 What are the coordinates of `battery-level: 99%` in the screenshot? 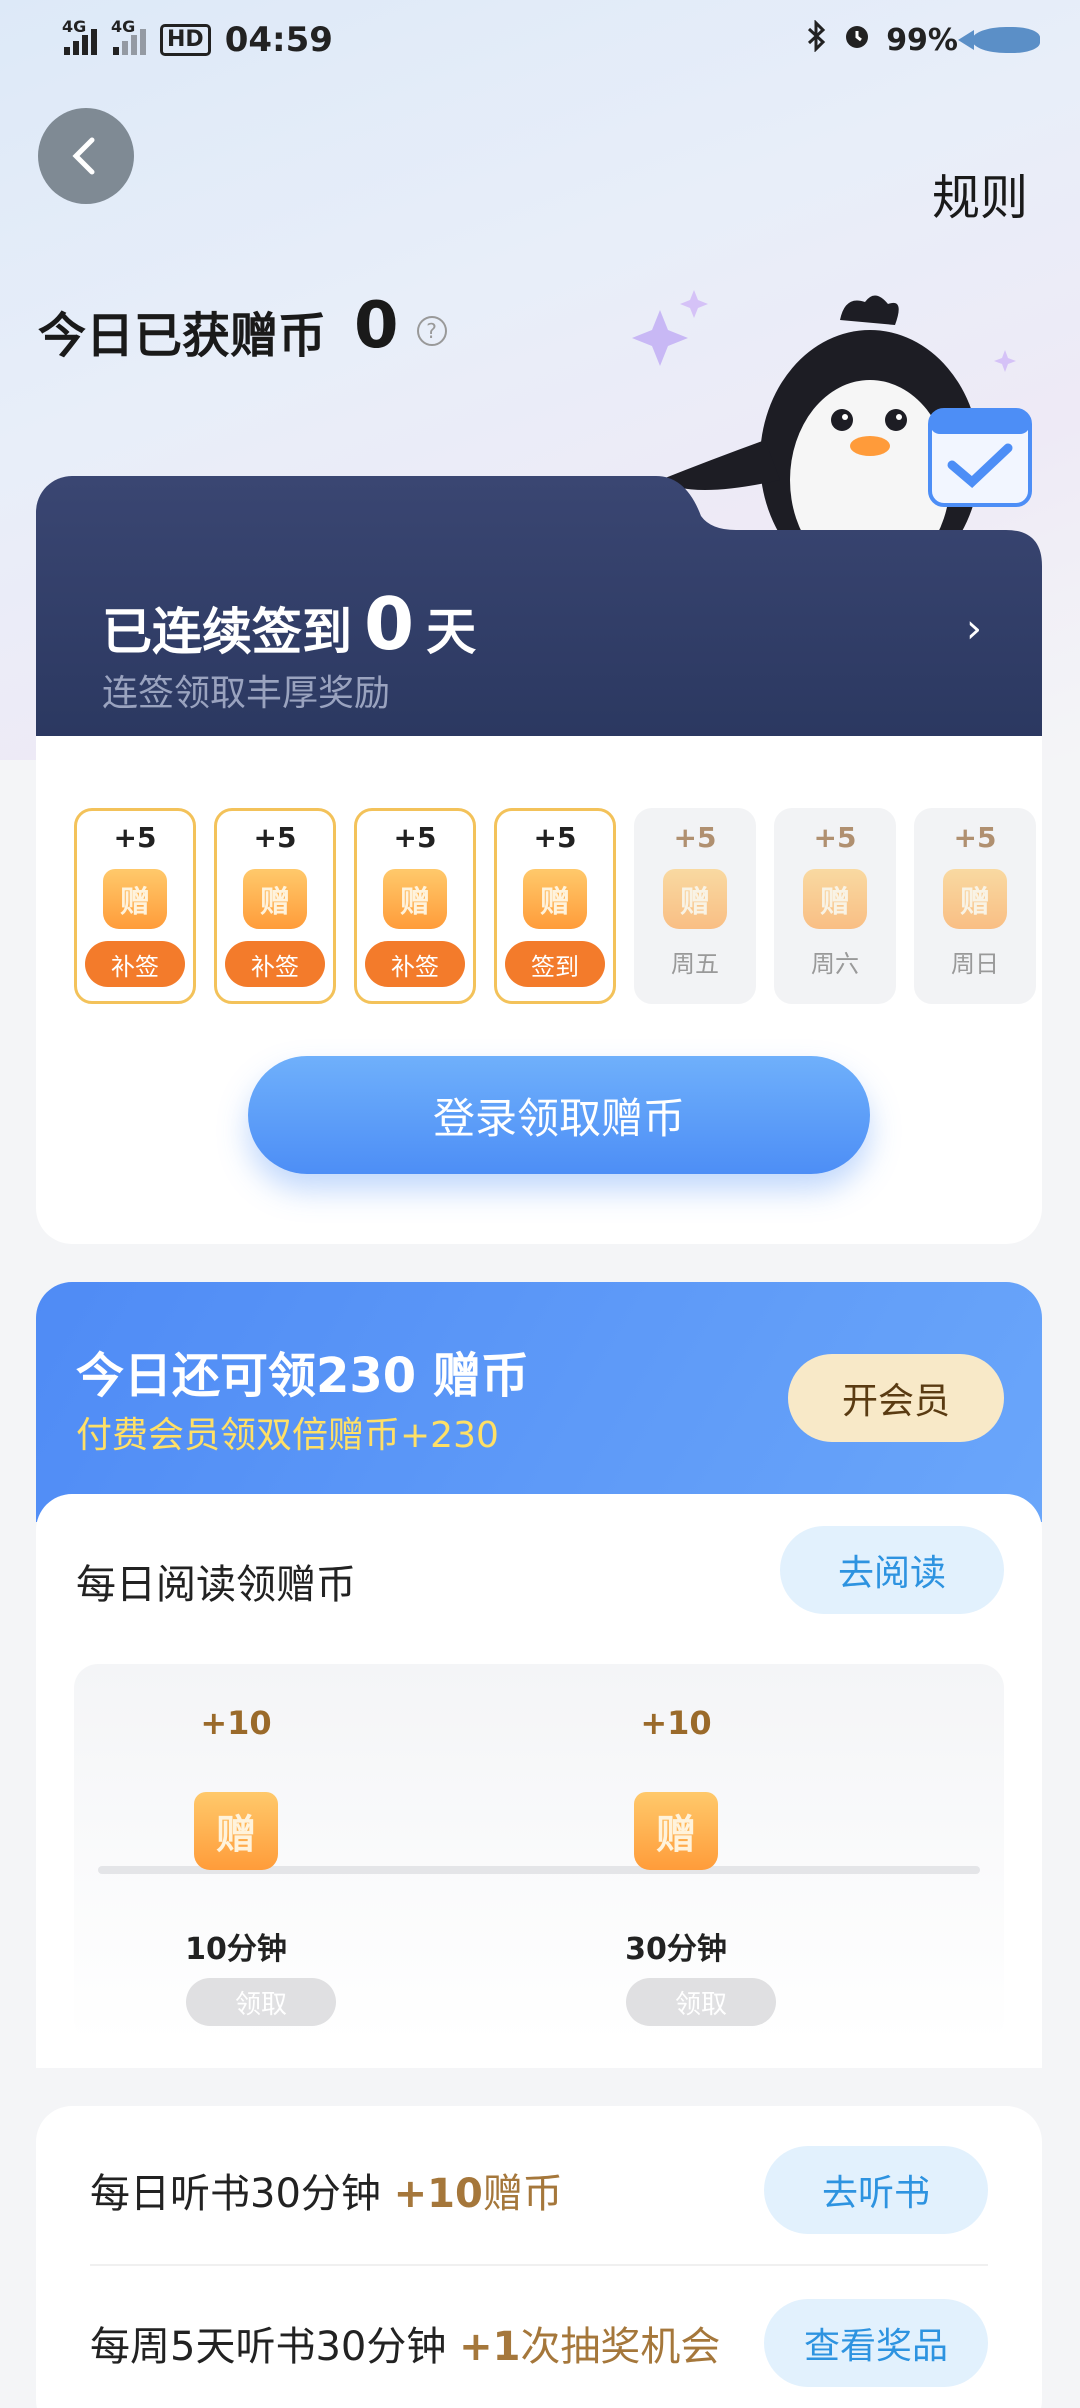 It's located at (922, 40).